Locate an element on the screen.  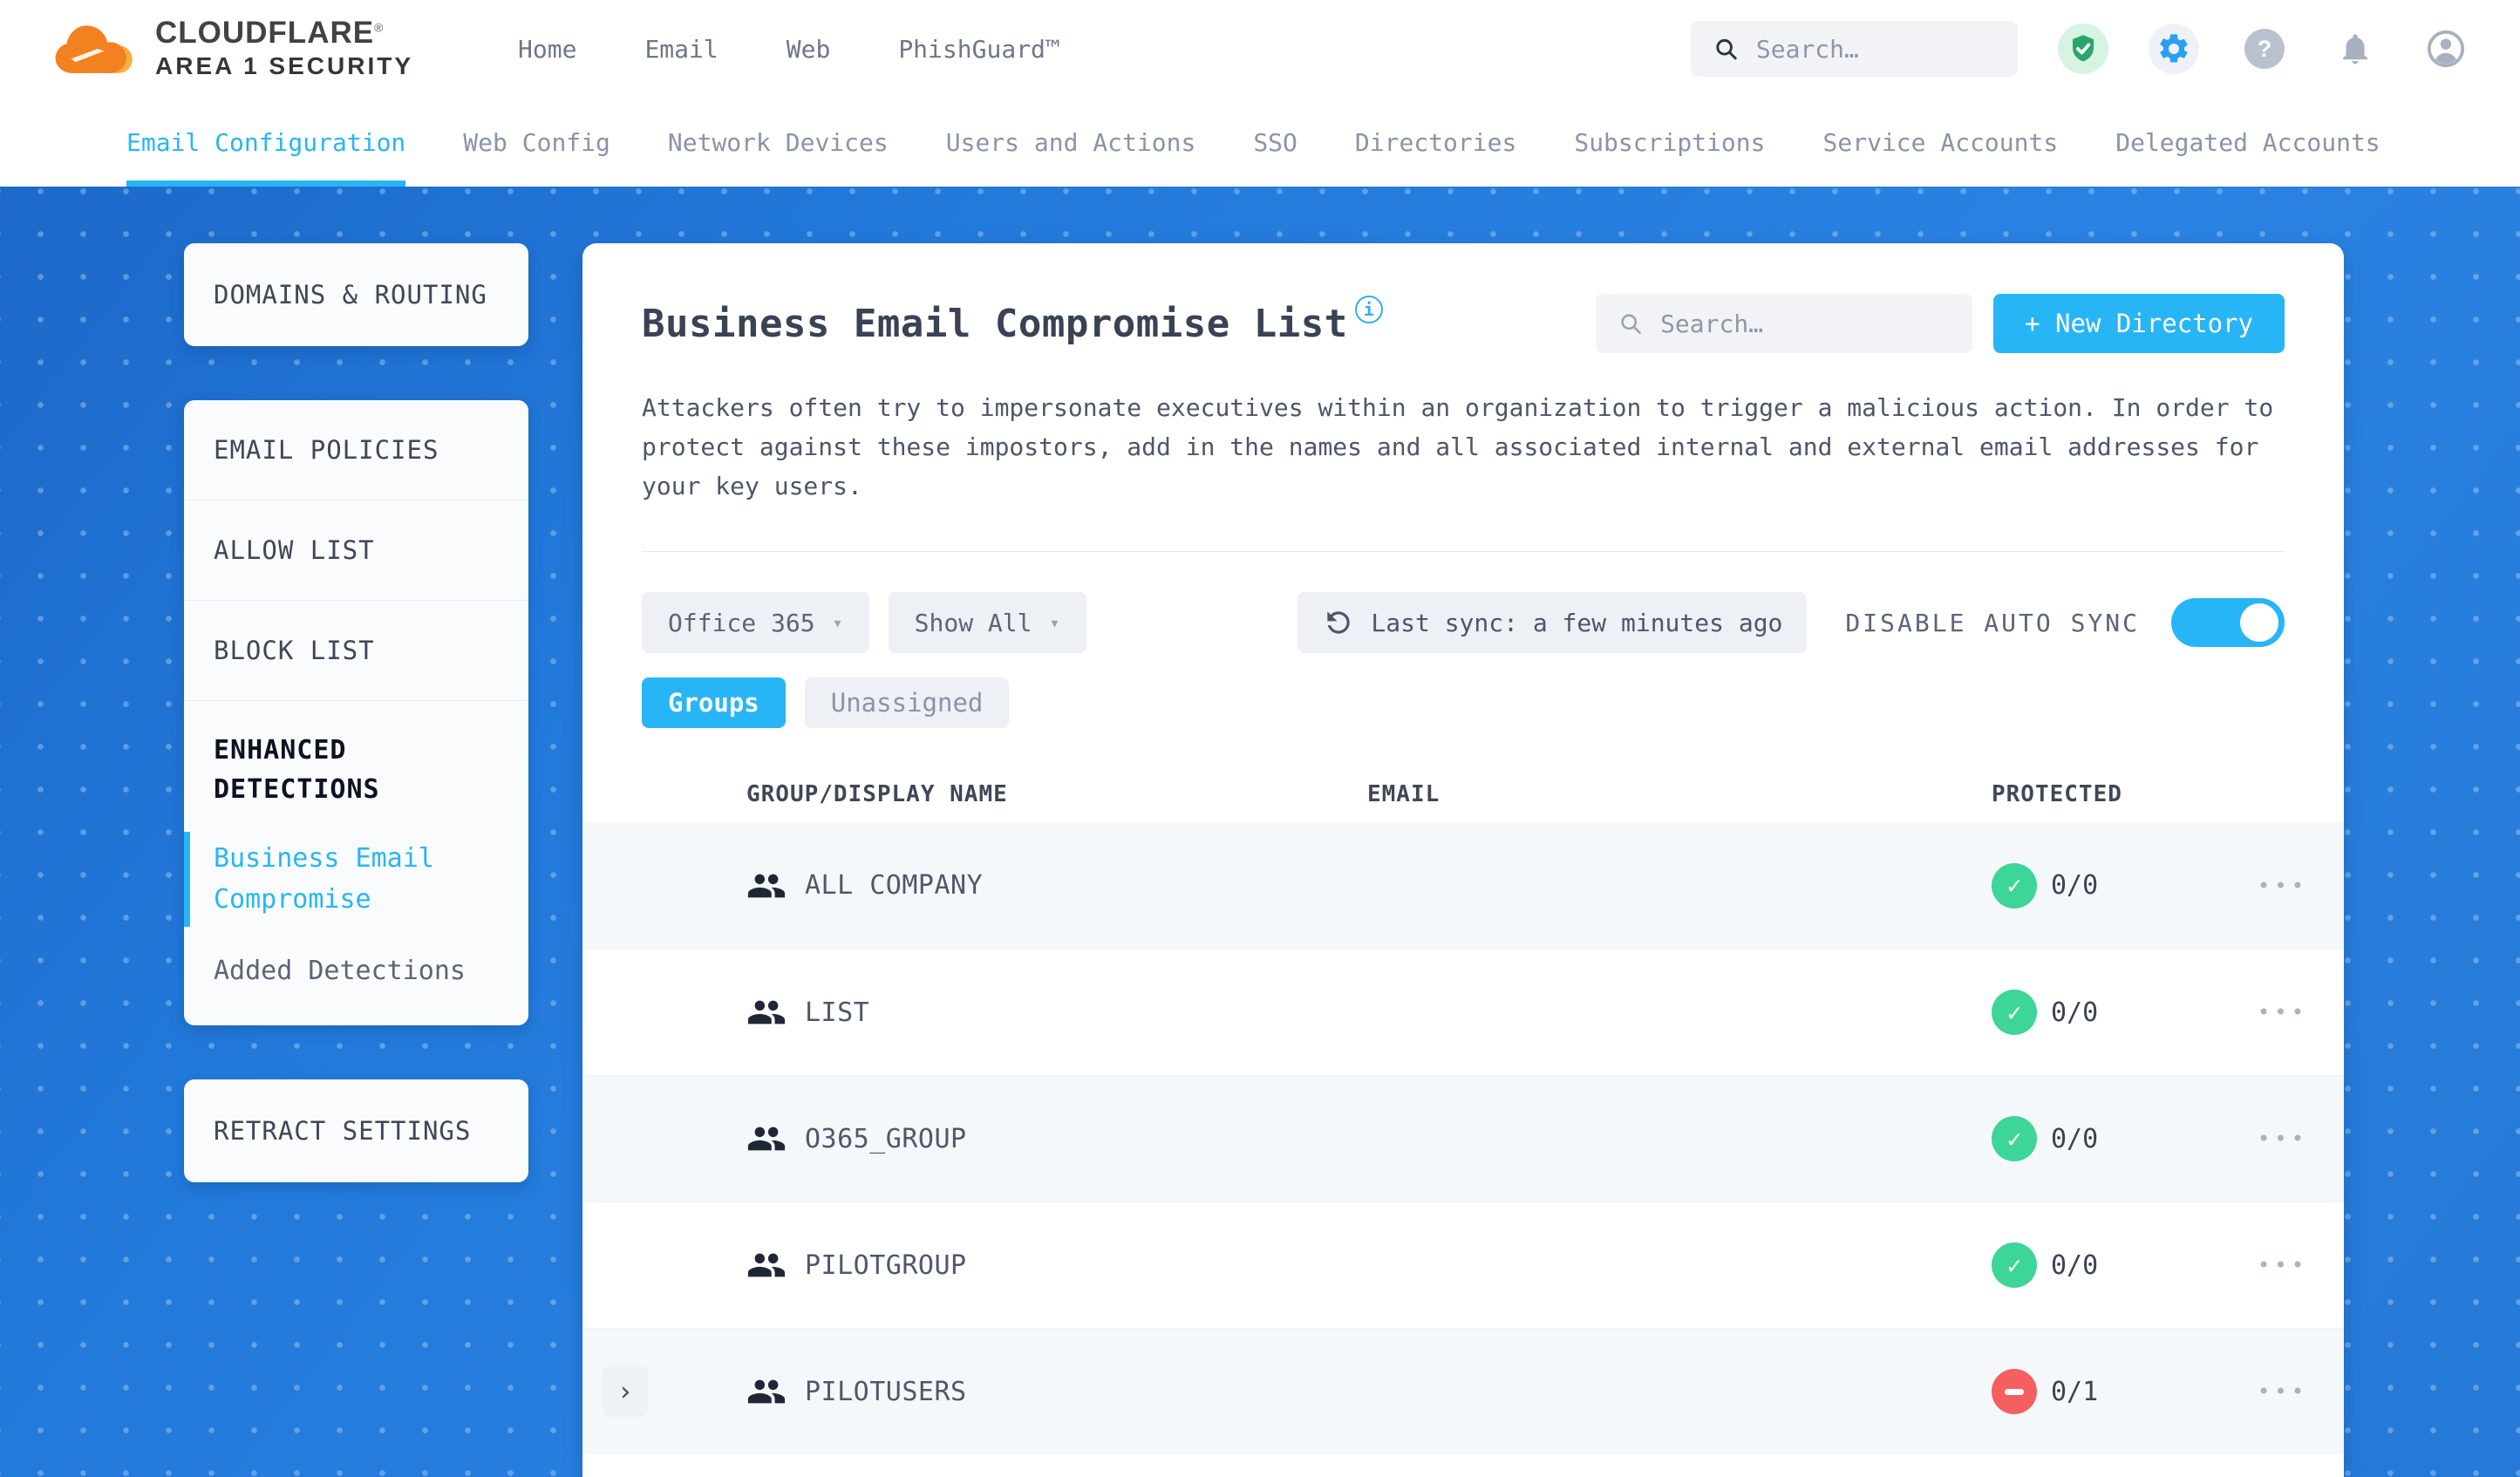
primary-nav: Home Email Web PhishGuard™ is located at coordinates (789, 50).